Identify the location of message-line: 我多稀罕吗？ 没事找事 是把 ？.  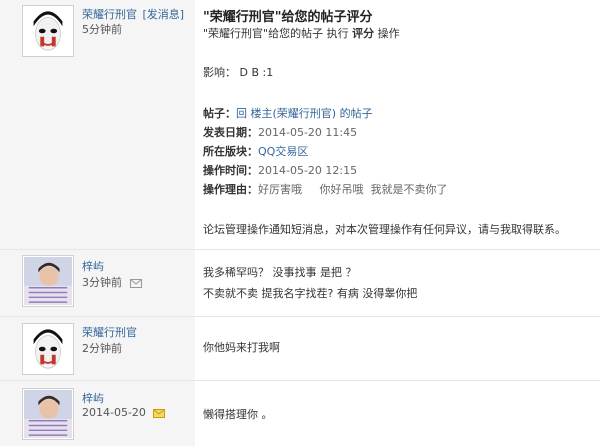
(280, 272).